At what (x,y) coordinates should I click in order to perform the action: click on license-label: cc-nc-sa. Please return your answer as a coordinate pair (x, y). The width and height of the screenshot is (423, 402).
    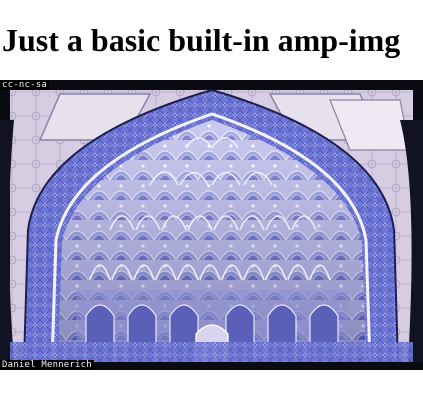
    Looking at the image, I should click on (24, 85).